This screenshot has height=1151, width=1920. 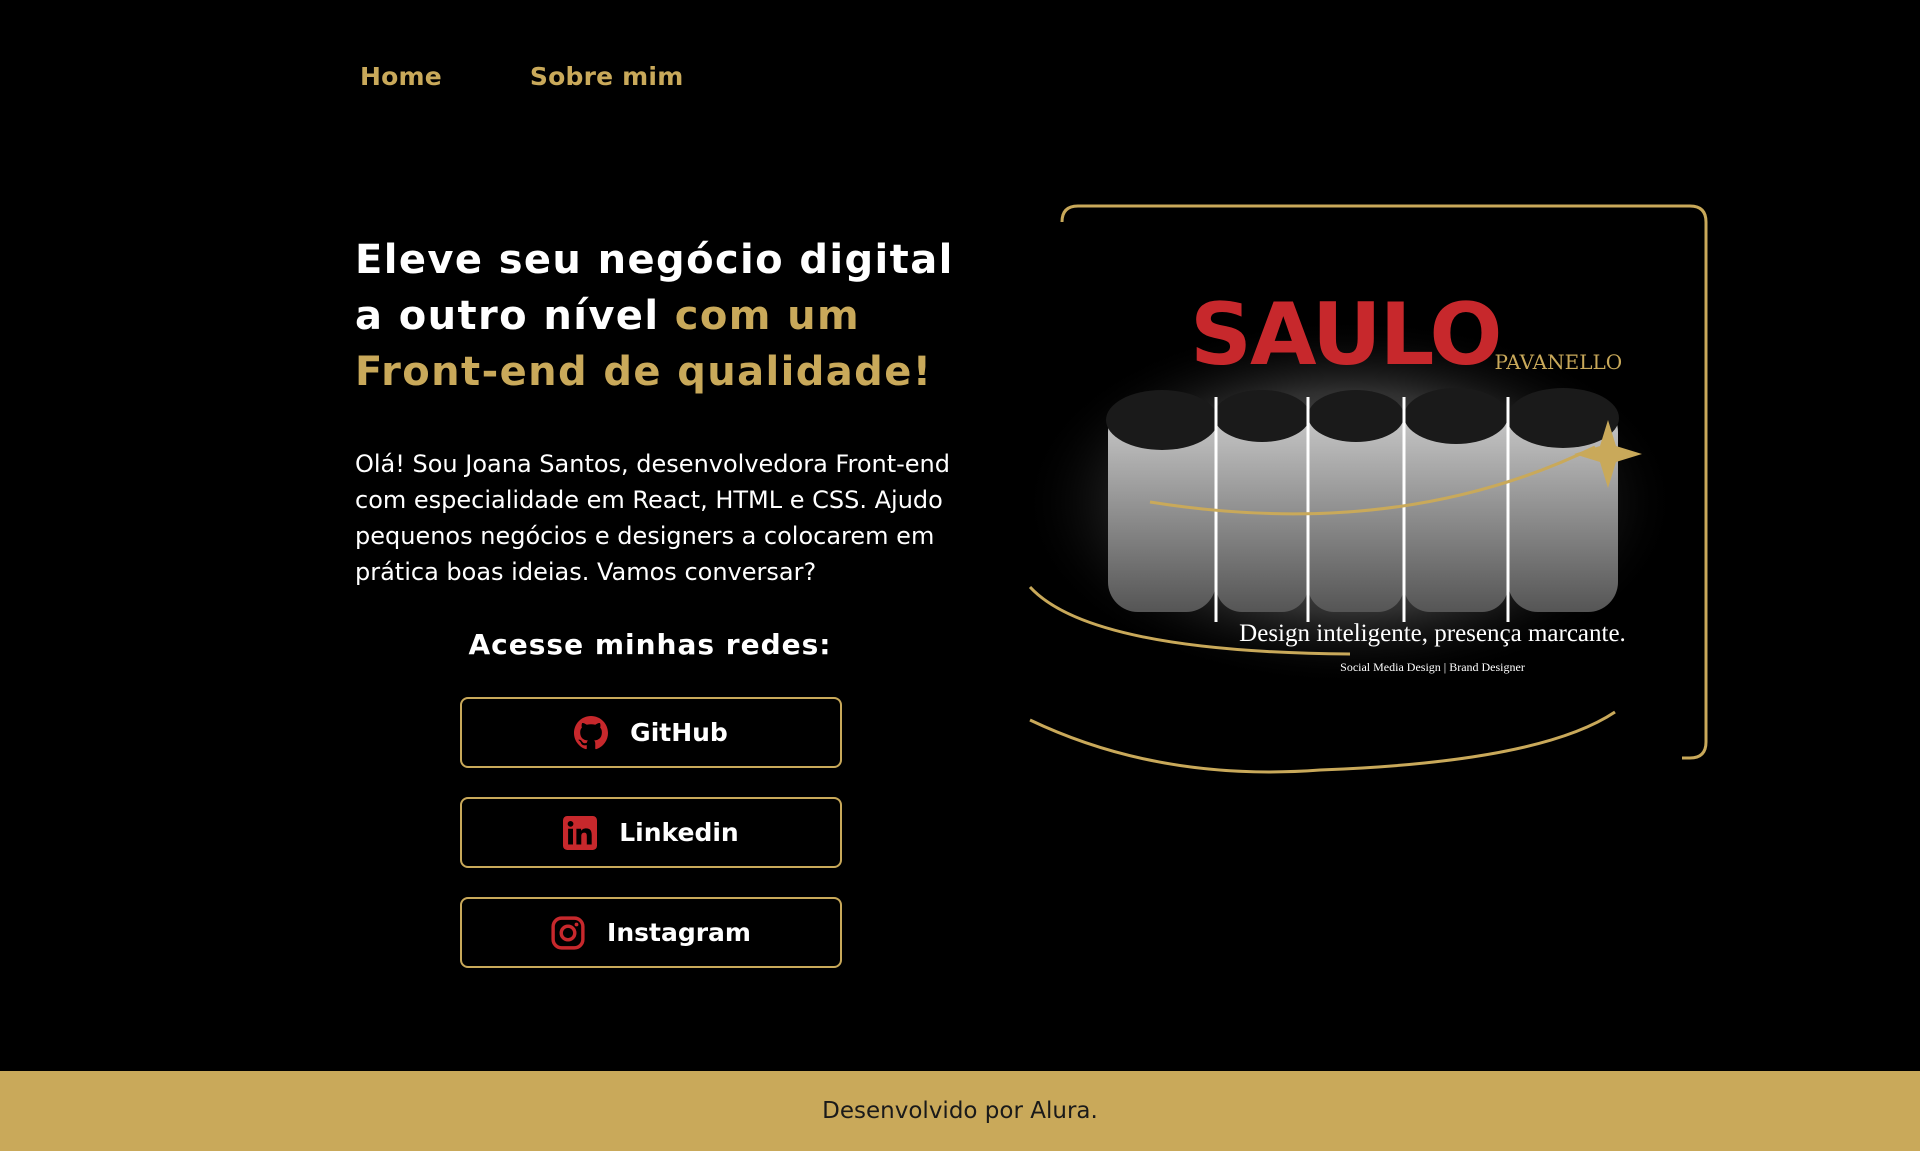 I want to click on nav-sobre-mim-link: Sobre mim, so click(x=607, y=76).